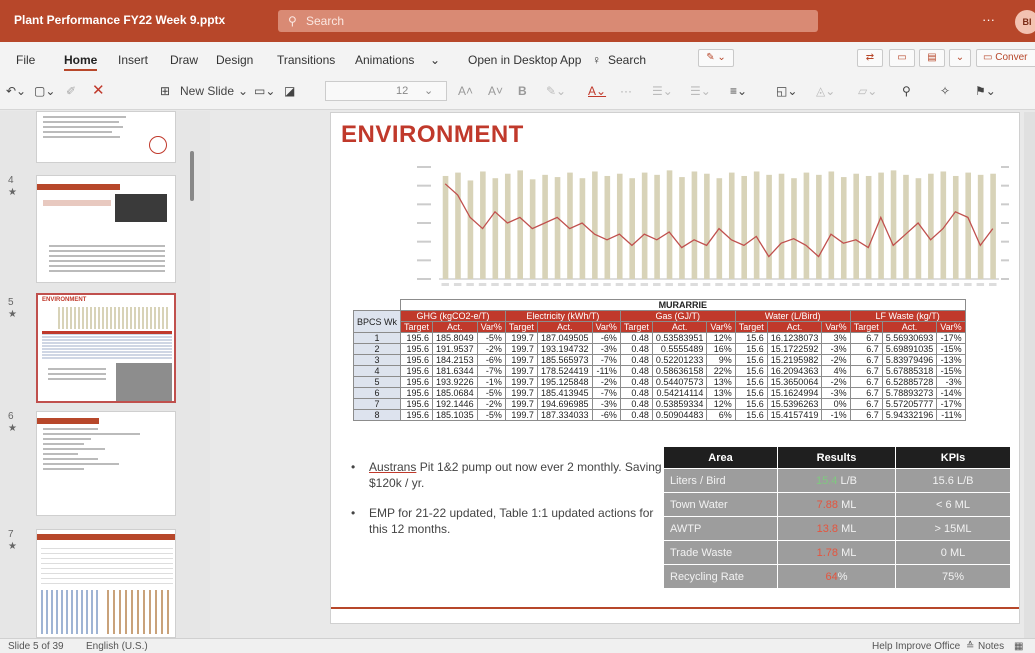 The height and width of the screenshot is (653, 1035). I want to click on tab-insert: Insert, so click(133, 60).